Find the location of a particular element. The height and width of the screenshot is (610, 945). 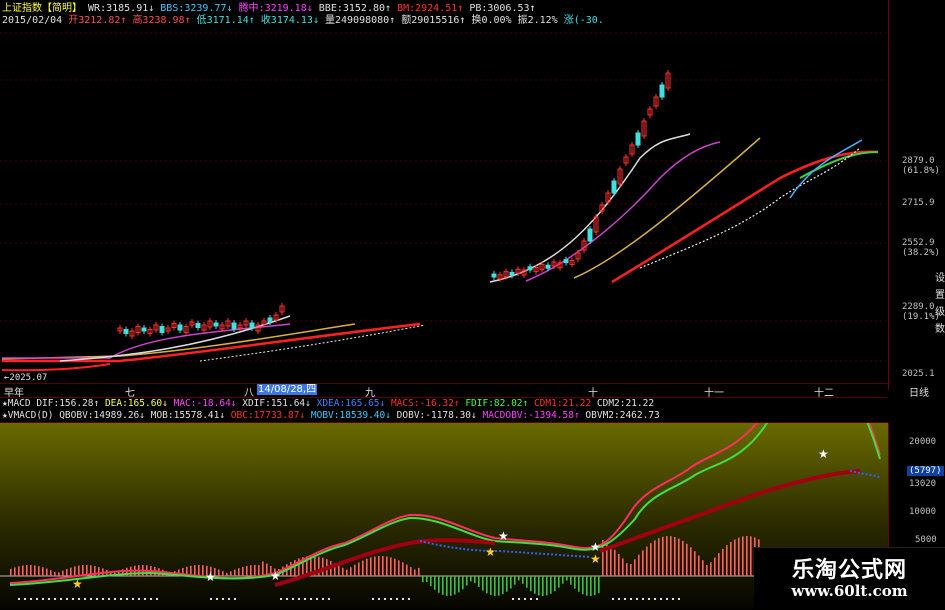

side-menu-item-4: 数 is located at coordinates (940, 329).